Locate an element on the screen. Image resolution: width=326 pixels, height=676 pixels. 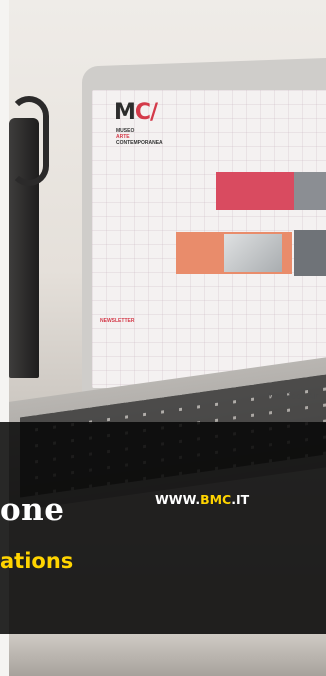
mc-logo: MC/ is located at coordinates (136, 112).